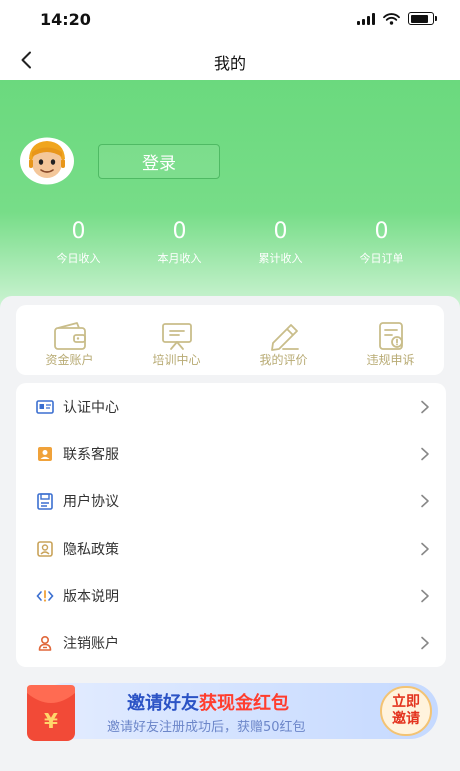  I want to click on banner-title-prefix: 邀请好友, so click(163, 703).